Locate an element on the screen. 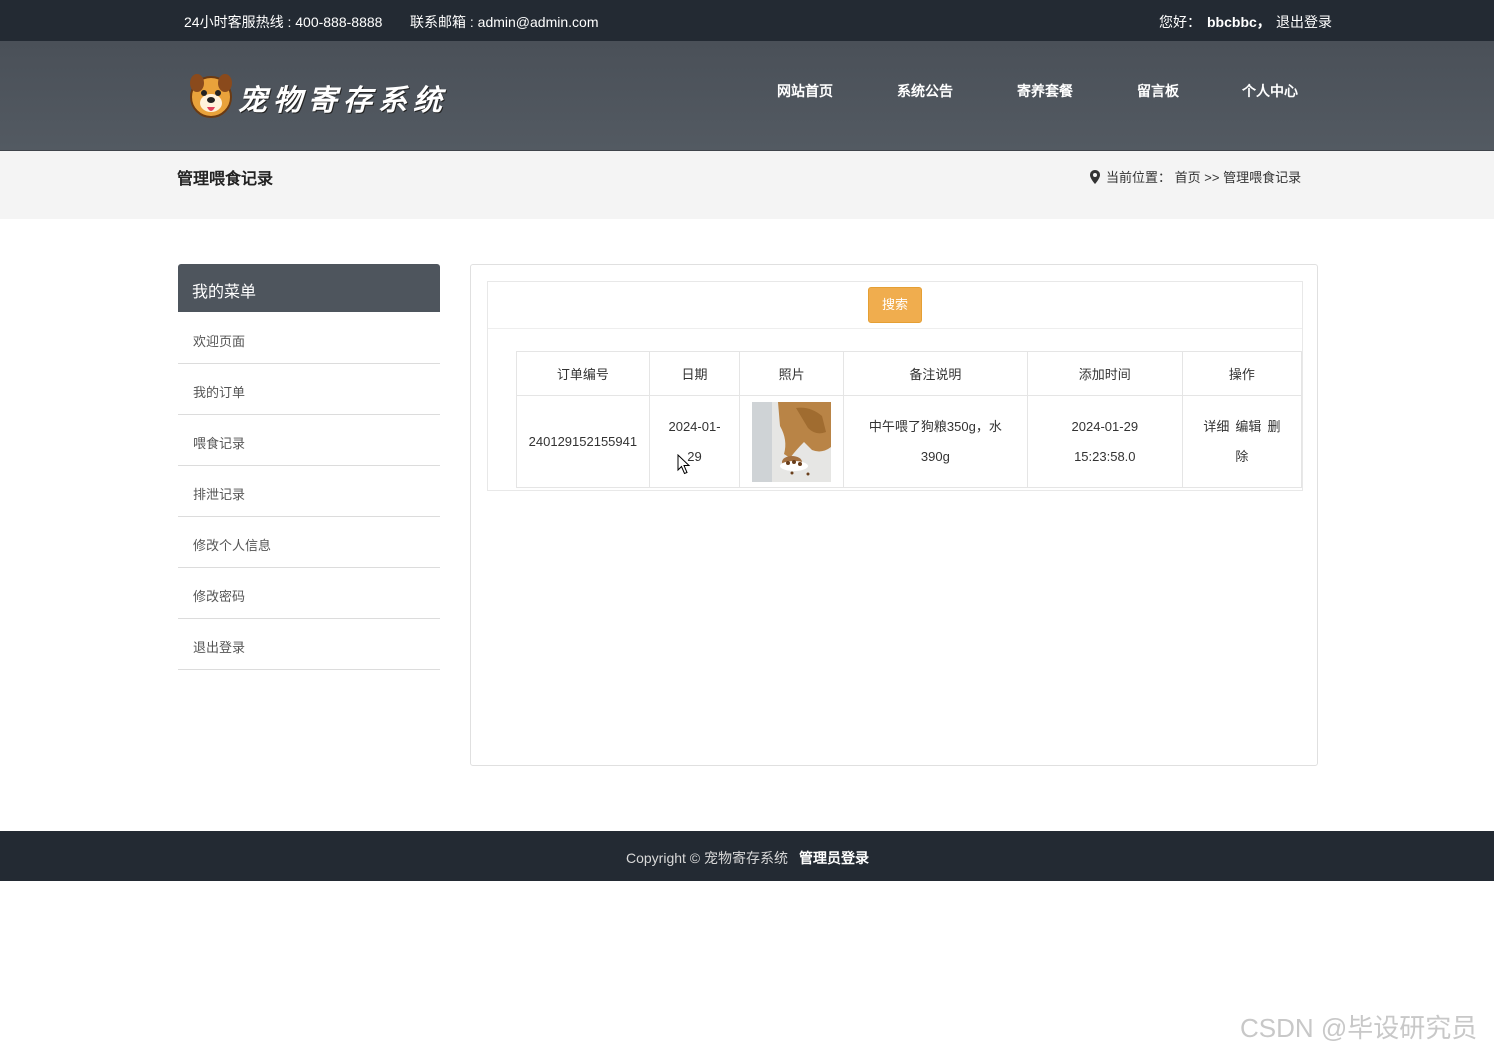 The image size is (1494, 1050). site-logo: 宠物寄存系统 is located at coordinates (321, 97).